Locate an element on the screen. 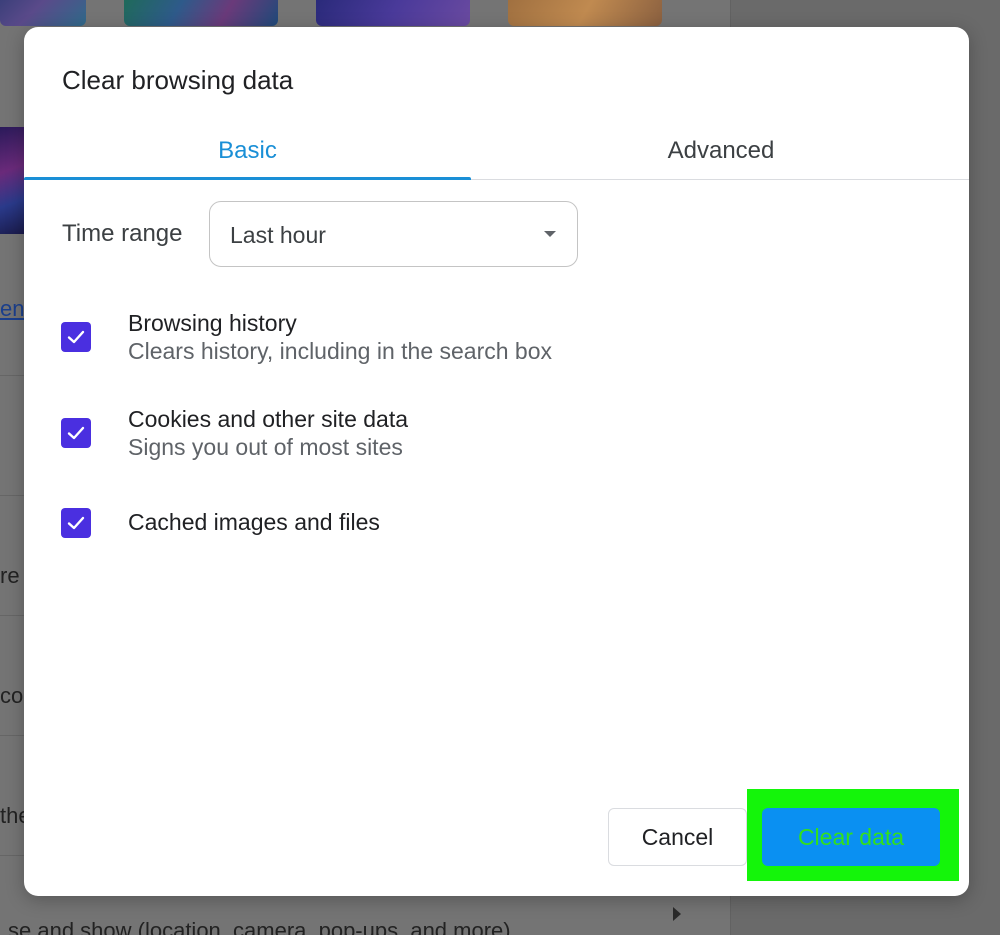 The image size is (1000, 935). time-range-select: Last hour is located at coordinates (393, 234).